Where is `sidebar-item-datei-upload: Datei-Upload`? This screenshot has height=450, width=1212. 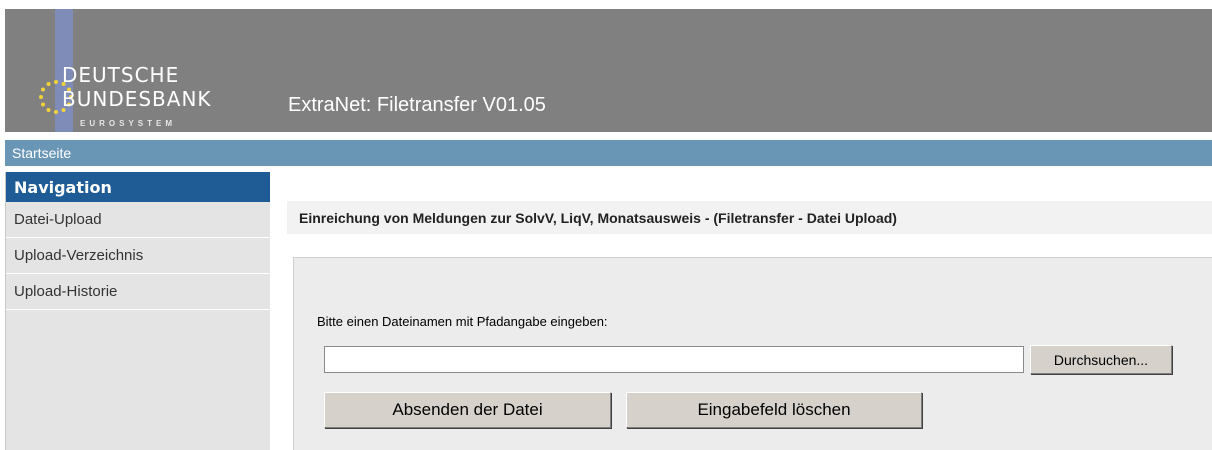 sidebar-item-datei-upload: Datei-Upload is located at coordinates (138, 220).